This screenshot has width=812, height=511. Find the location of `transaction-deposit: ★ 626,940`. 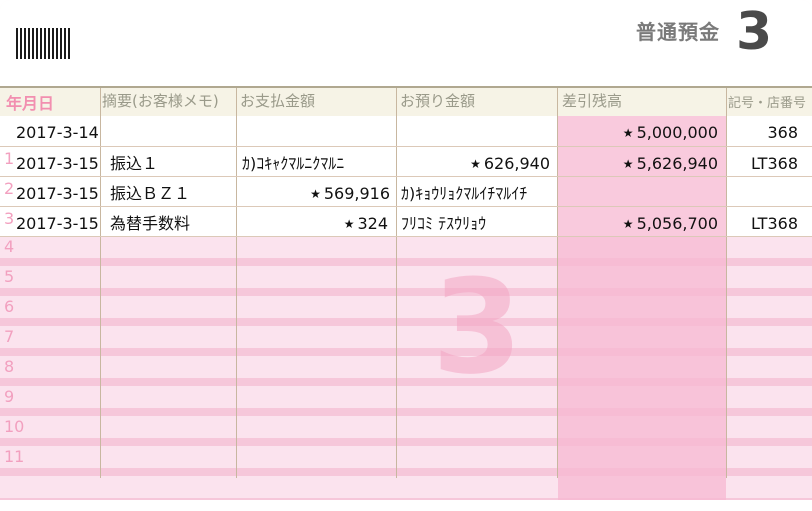

transaction-deposit: ★ 626,940 is located at coordinates (510, 163).